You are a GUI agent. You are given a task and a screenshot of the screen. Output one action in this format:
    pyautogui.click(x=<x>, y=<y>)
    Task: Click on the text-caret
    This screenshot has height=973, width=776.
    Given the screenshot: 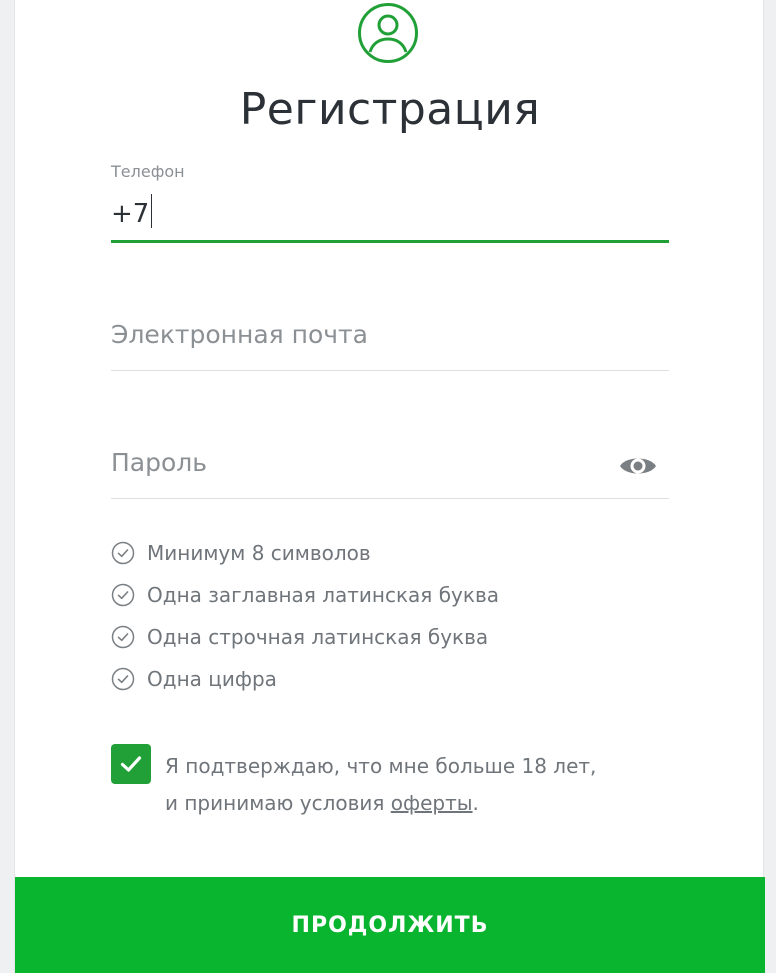 What is the action you would take?
    pyautogui.click(x=152, y=211)
    